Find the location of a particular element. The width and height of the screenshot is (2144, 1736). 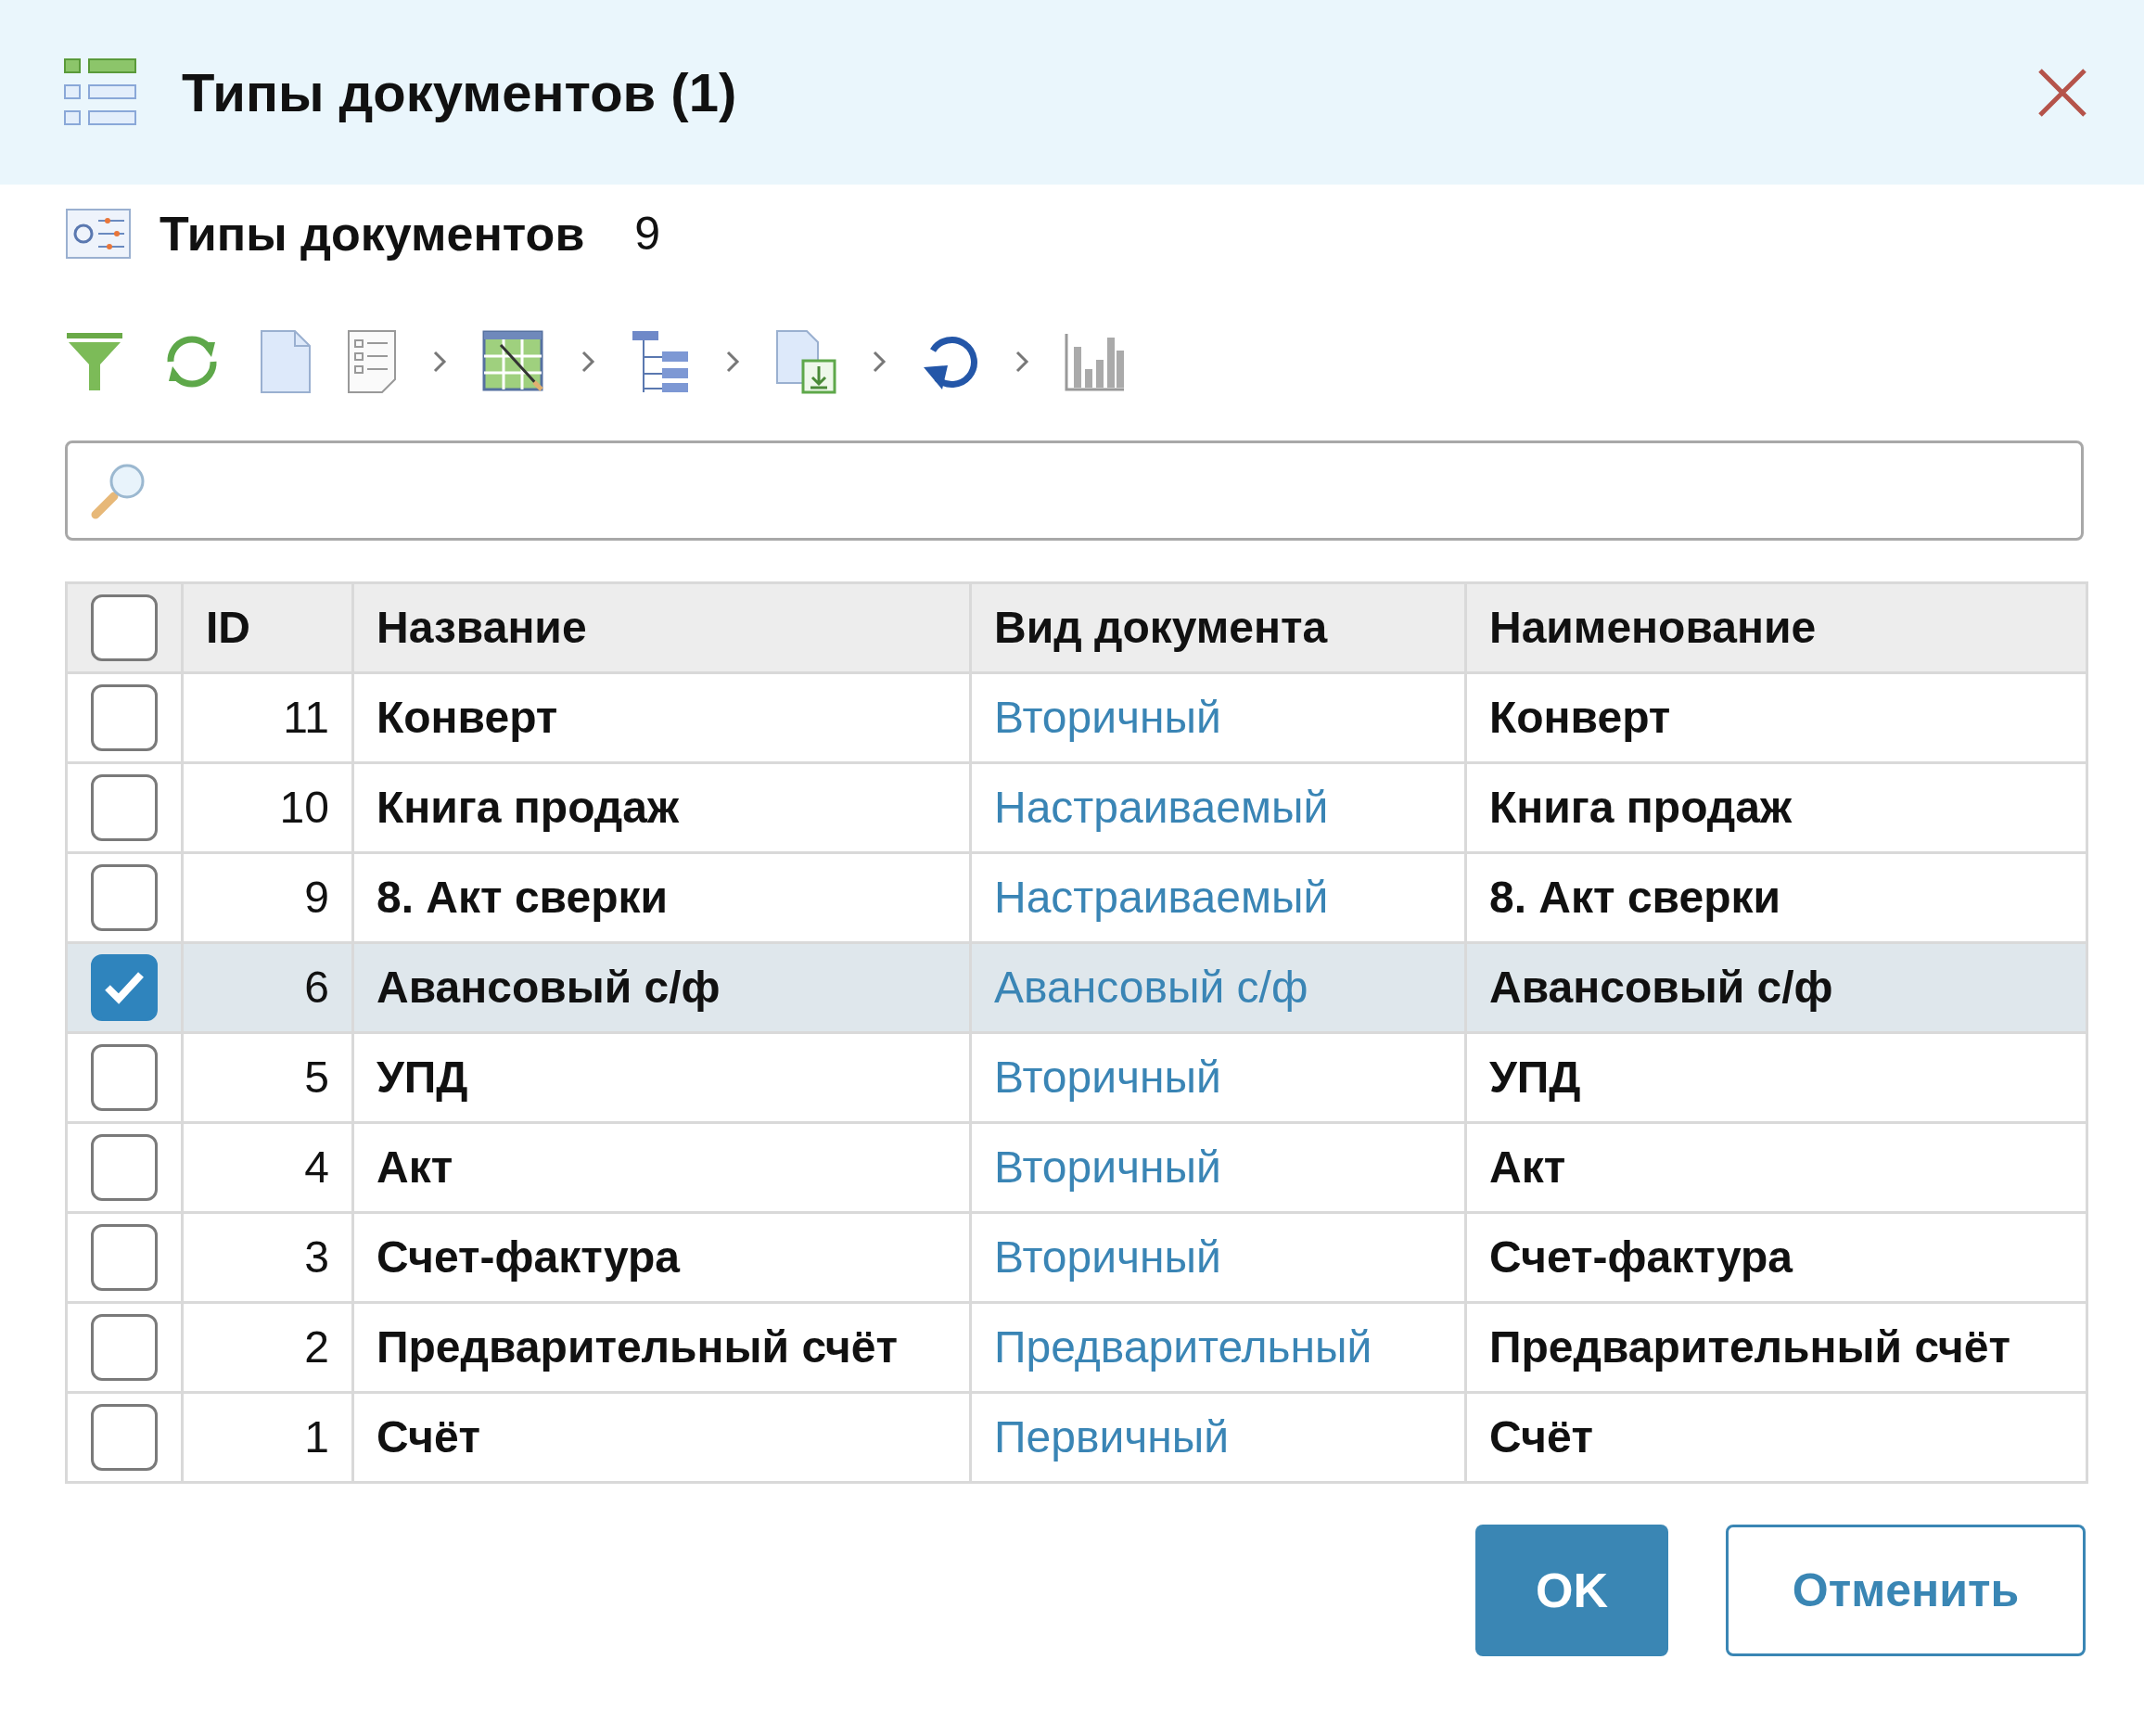

record-count: 9 is located at coordinates (648, 234).